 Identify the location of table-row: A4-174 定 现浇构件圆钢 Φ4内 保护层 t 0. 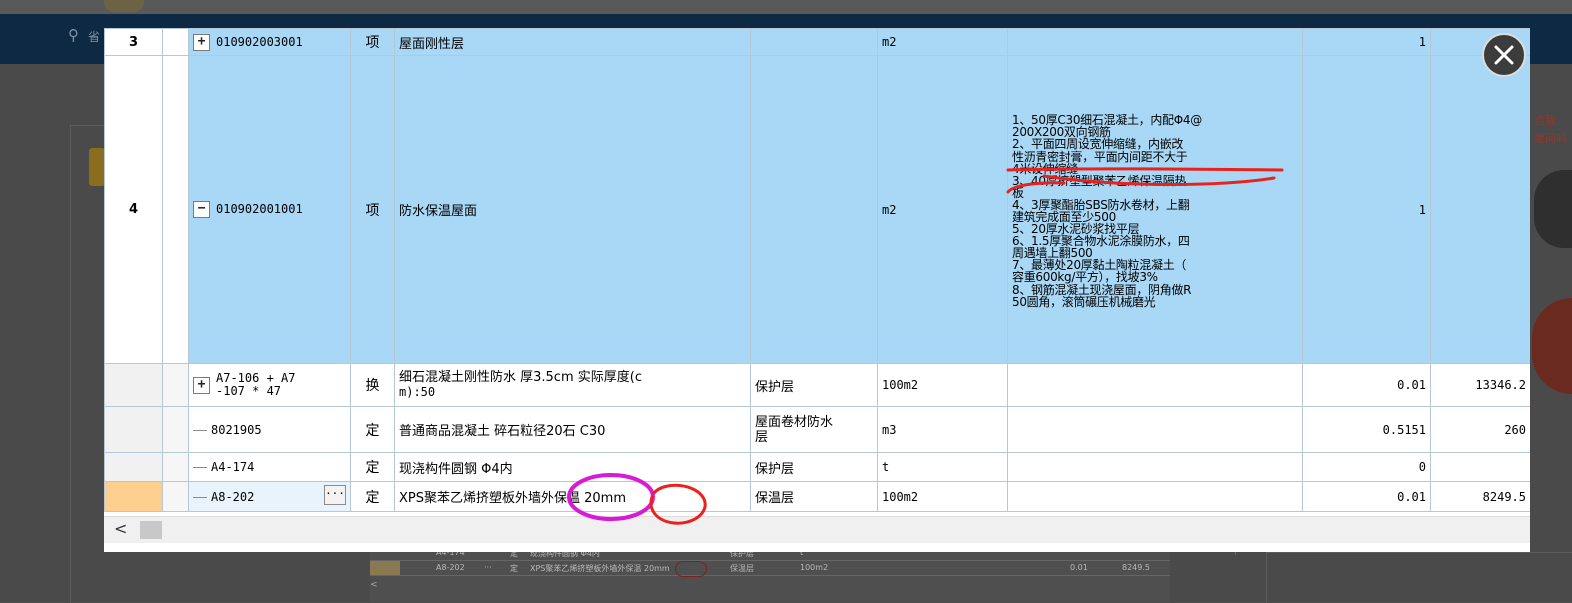
(817, 467).